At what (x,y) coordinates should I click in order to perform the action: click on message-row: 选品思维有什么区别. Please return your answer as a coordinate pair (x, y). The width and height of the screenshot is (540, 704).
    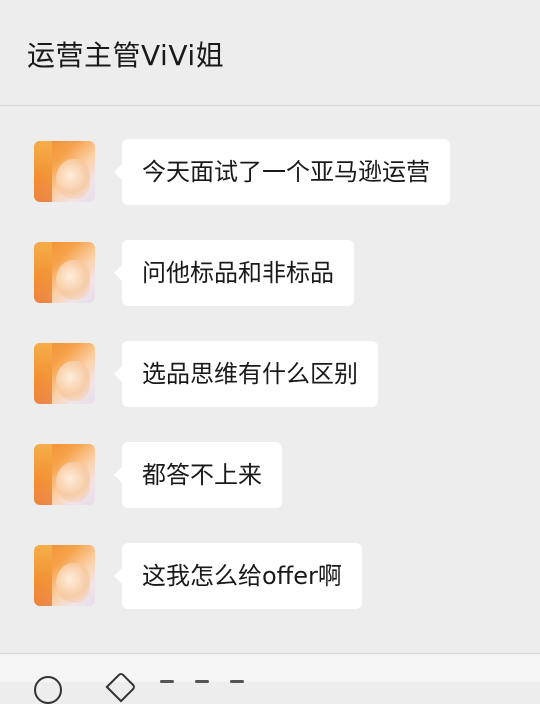
    Looking at the image, I should click on (270, 374).